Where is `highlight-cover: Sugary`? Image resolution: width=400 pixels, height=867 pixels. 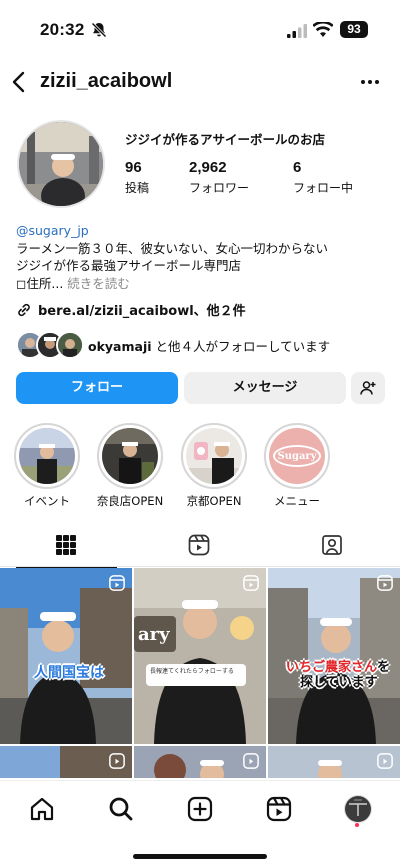
highlight-cover: Sugary is located at coordinates (297, 456).